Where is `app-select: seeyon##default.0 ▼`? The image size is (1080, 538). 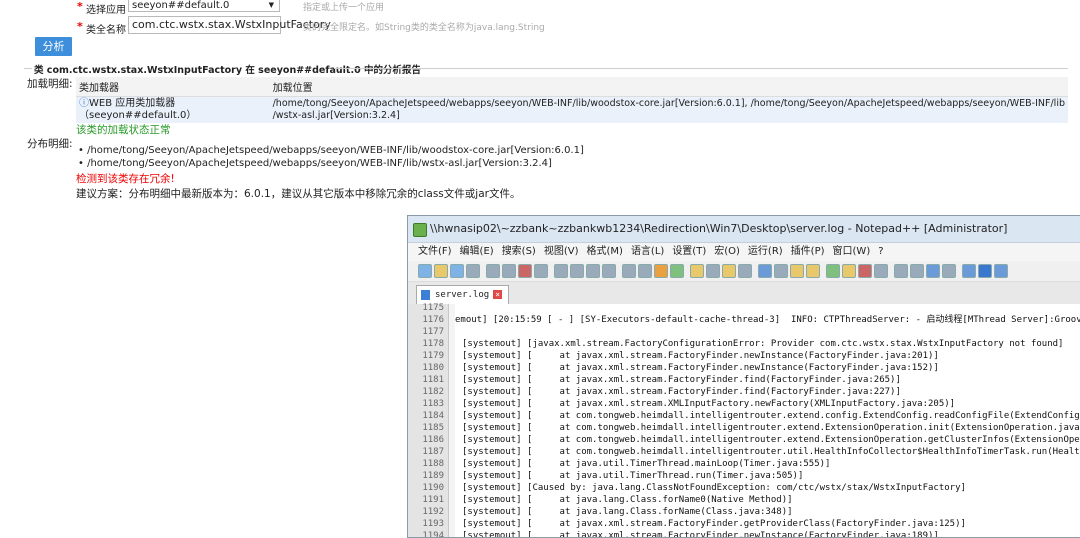 app-select: seeyon##default.0 ▼ is located at coordinates (204, 6).